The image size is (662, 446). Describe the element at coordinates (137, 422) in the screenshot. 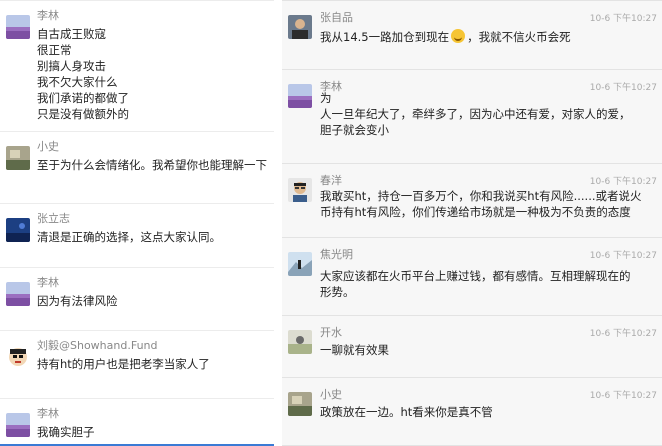

I see `chat-message: 李林 我确实胆子` at that location.